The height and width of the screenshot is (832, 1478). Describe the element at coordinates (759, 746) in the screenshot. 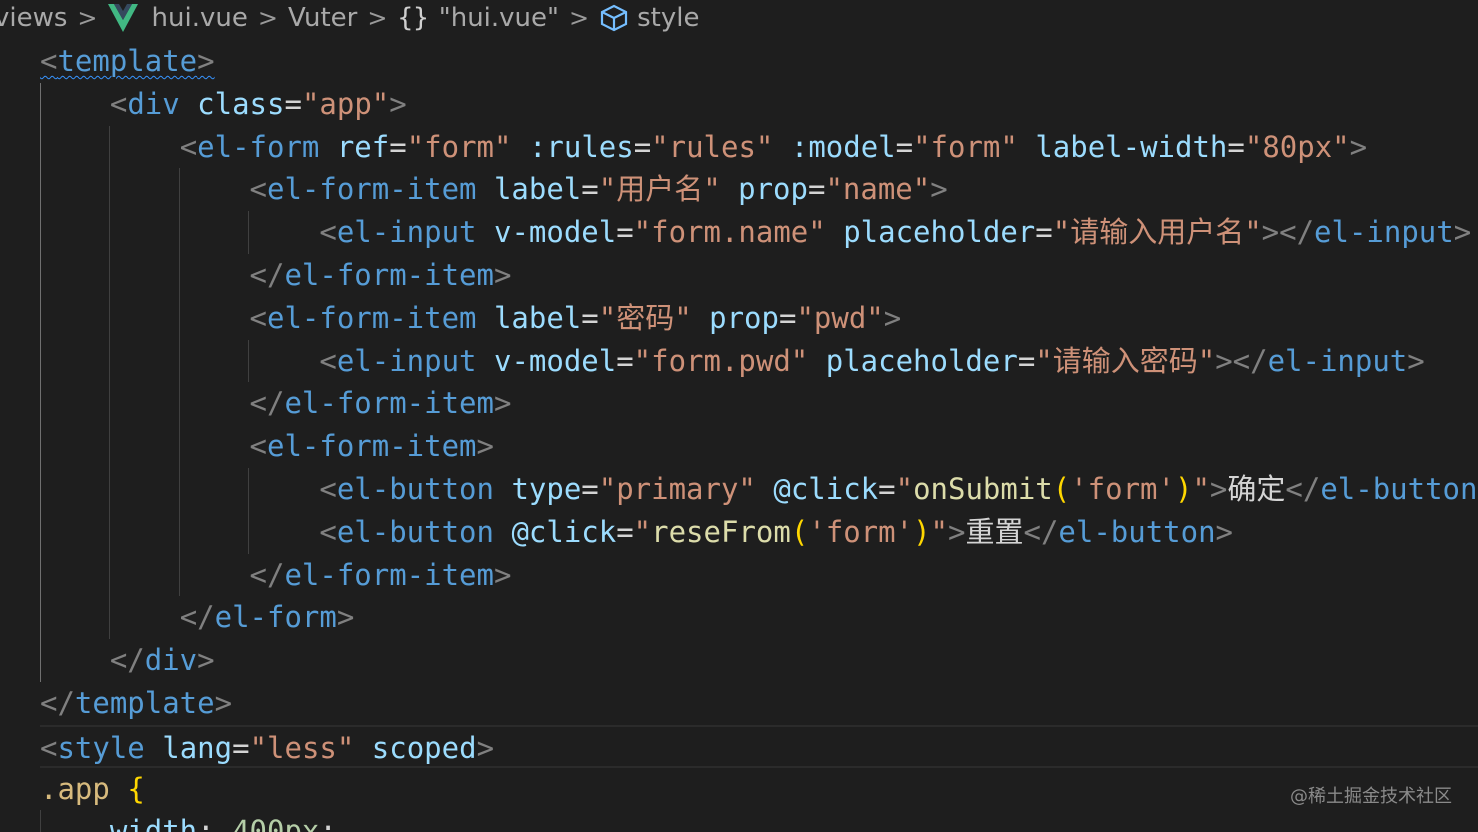

I see `current-line: <style lang="less" scoped>` at that location.